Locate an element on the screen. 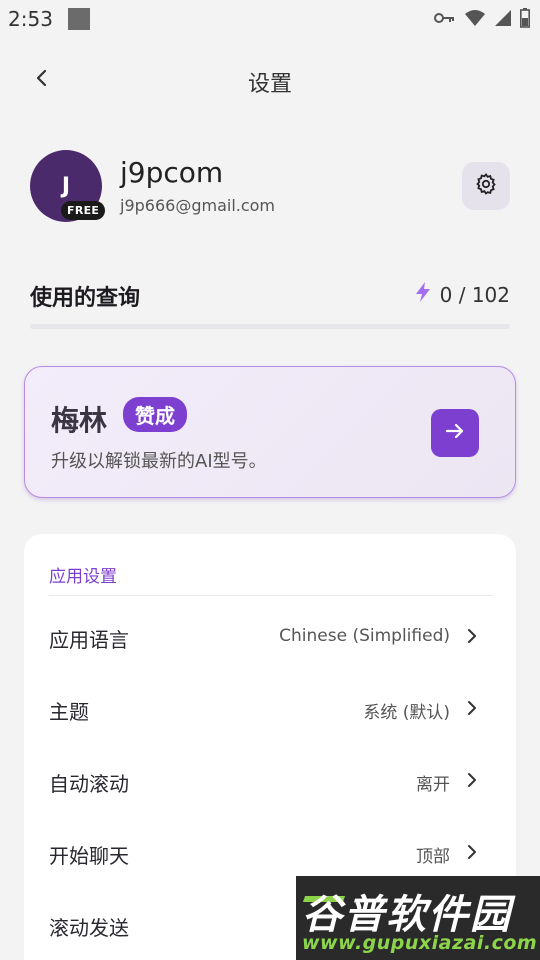 The width and height of the screenshot is (540, 960). setting-label: 滚动发送 is located at coordinates (89, 928).